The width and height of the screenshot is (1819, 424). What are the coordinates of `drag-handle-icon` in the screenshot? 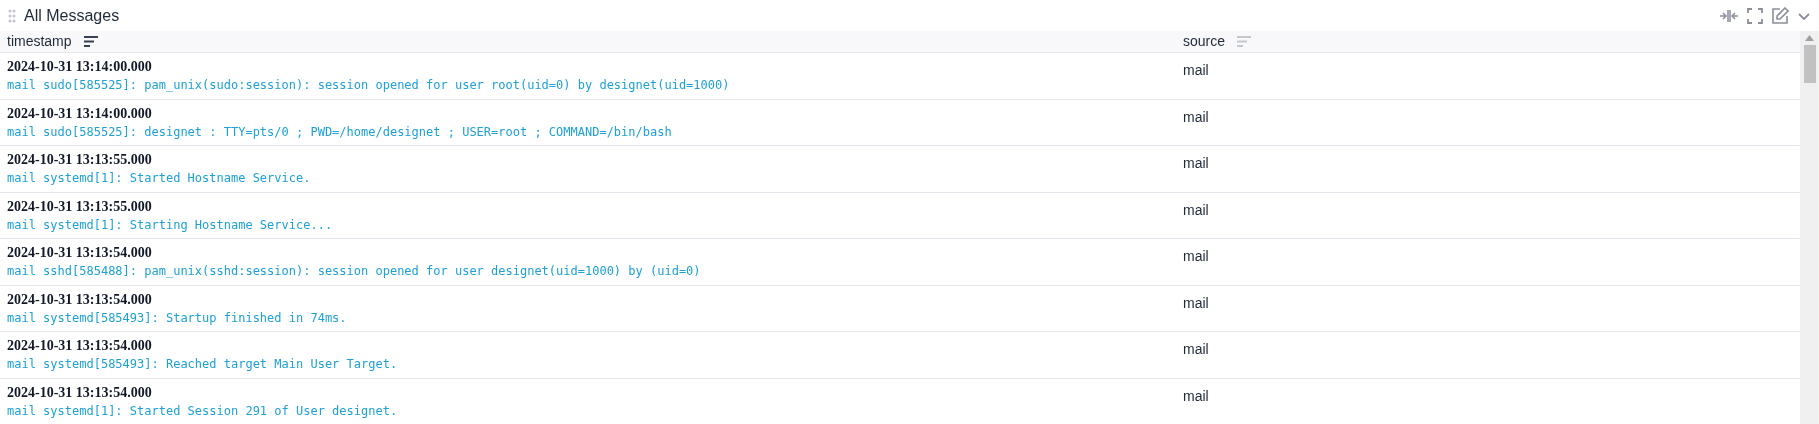 It's located at (12, 15).